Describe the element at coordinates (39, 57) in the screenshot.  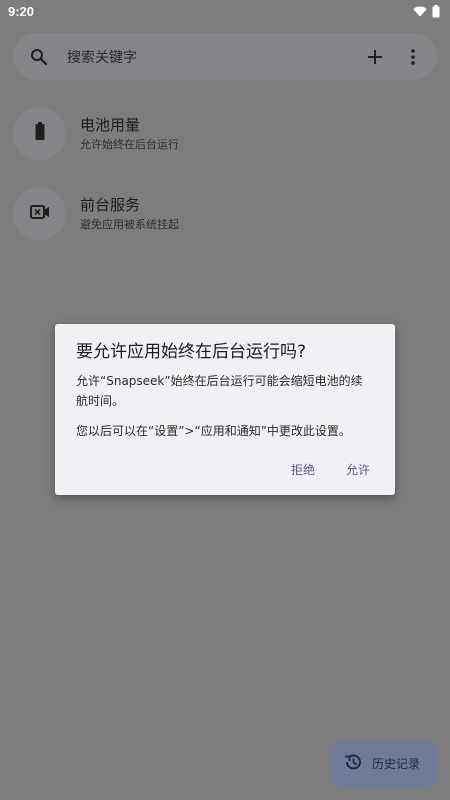
I see `search-icon` at that location.